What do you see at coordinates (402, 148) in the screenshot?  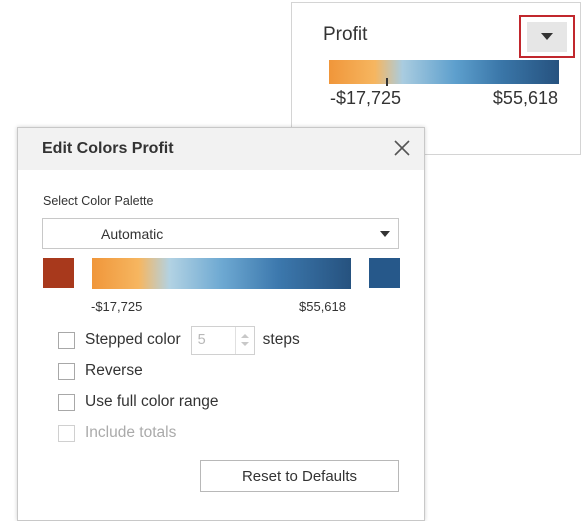 I see `close-icon` at bounding box center [402, 148].